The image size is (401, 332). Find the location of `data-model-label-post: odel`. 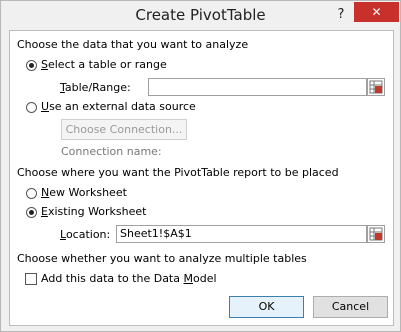

data-model-label-post: odel is located at coordinates (204, 278).